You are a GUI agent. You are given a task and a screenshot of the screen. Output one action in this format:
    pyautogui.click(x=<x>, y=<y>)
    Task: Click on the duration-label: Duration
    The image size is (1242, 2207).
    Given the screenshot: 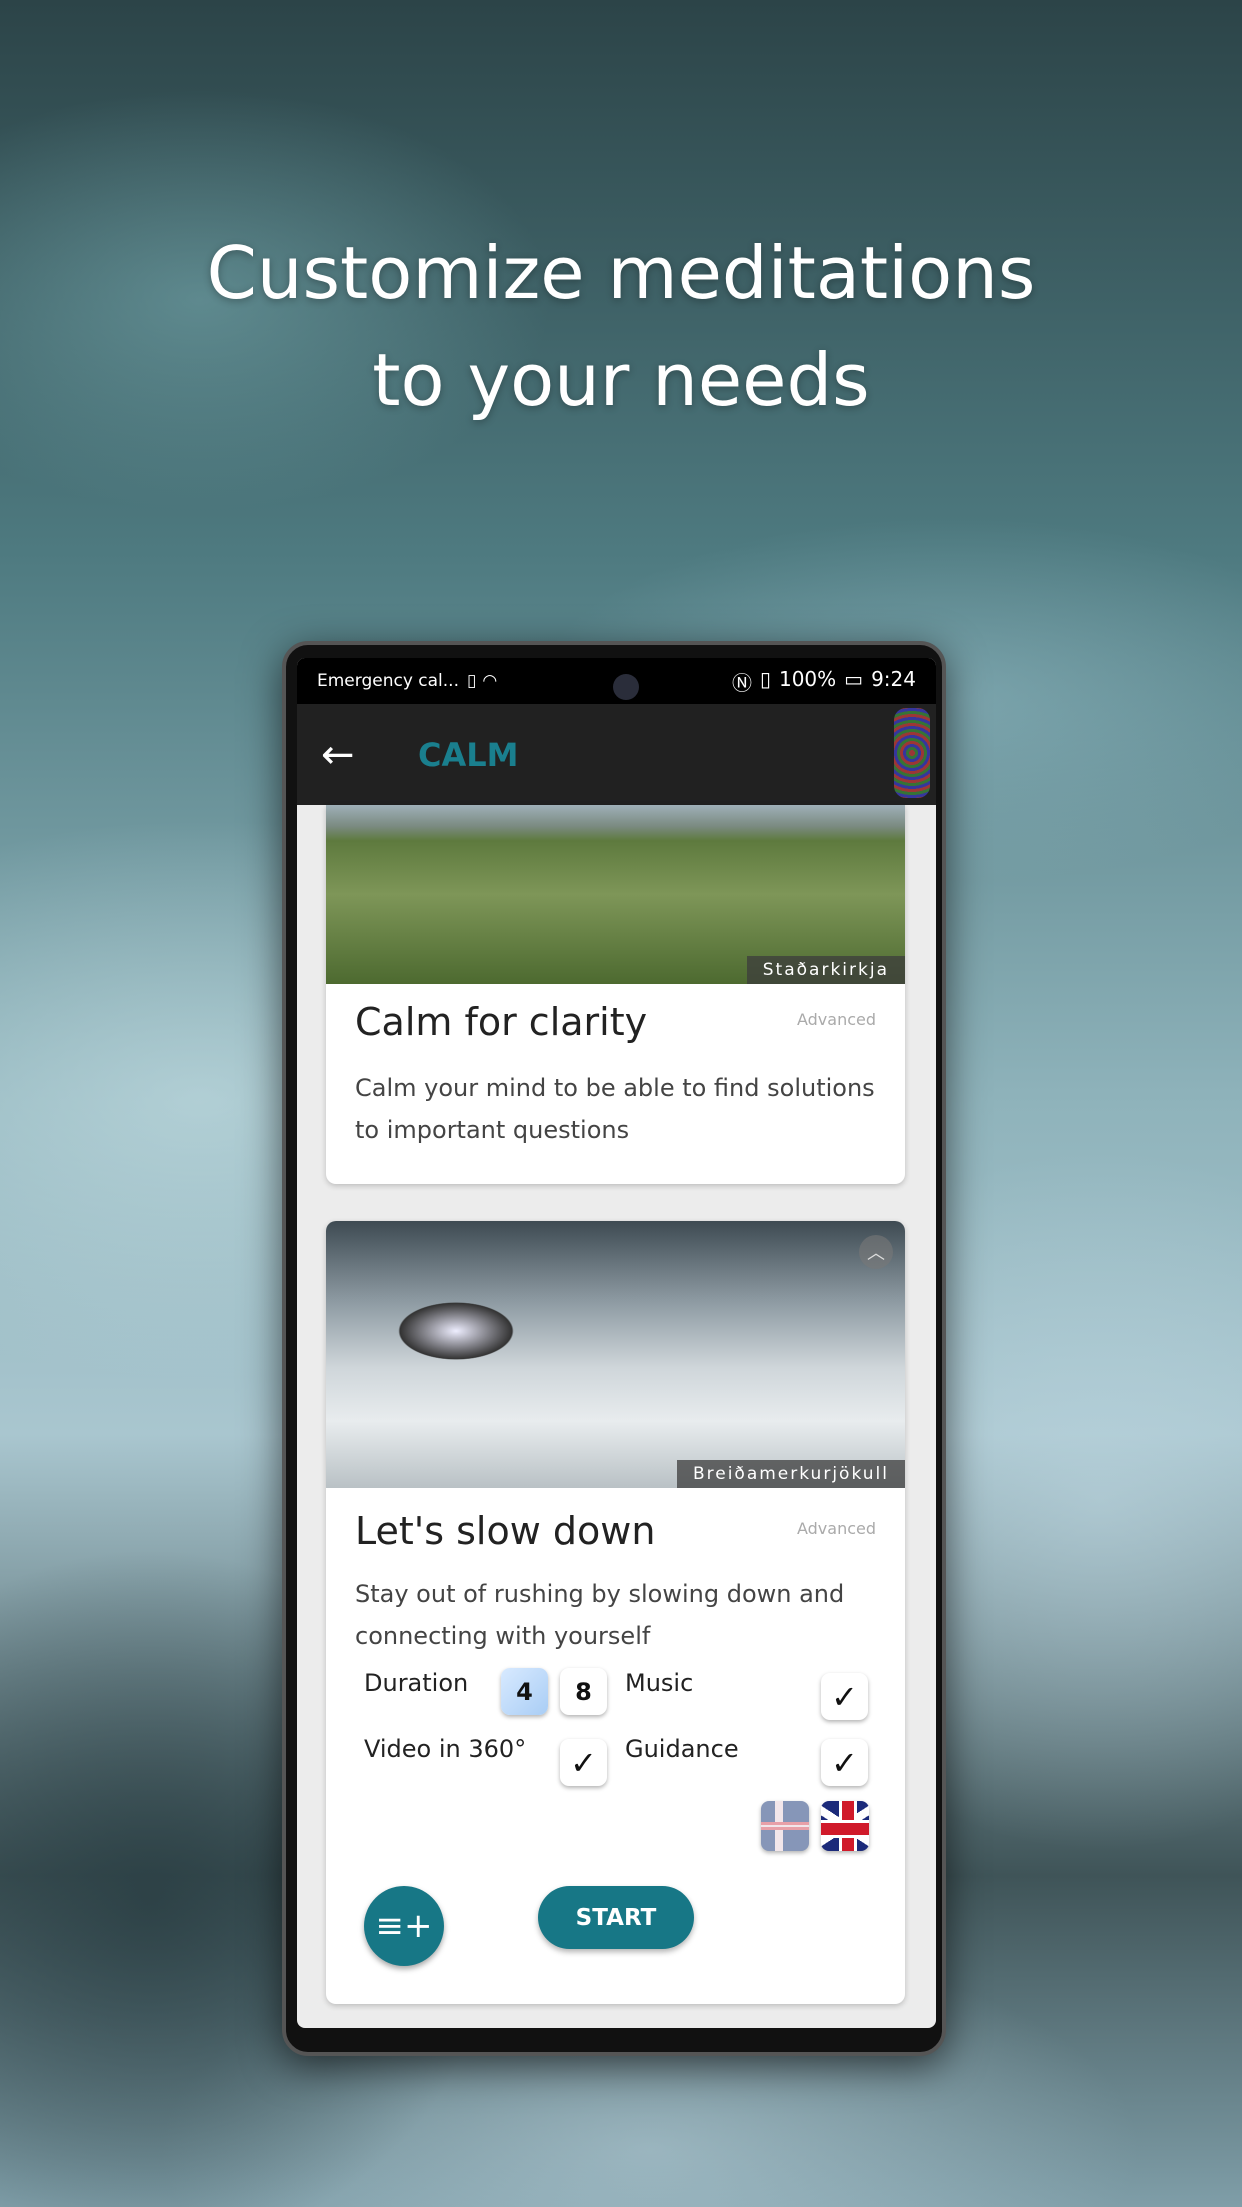 What is the action you would take?
    pyautogui.click(x=416, y=1683)
    